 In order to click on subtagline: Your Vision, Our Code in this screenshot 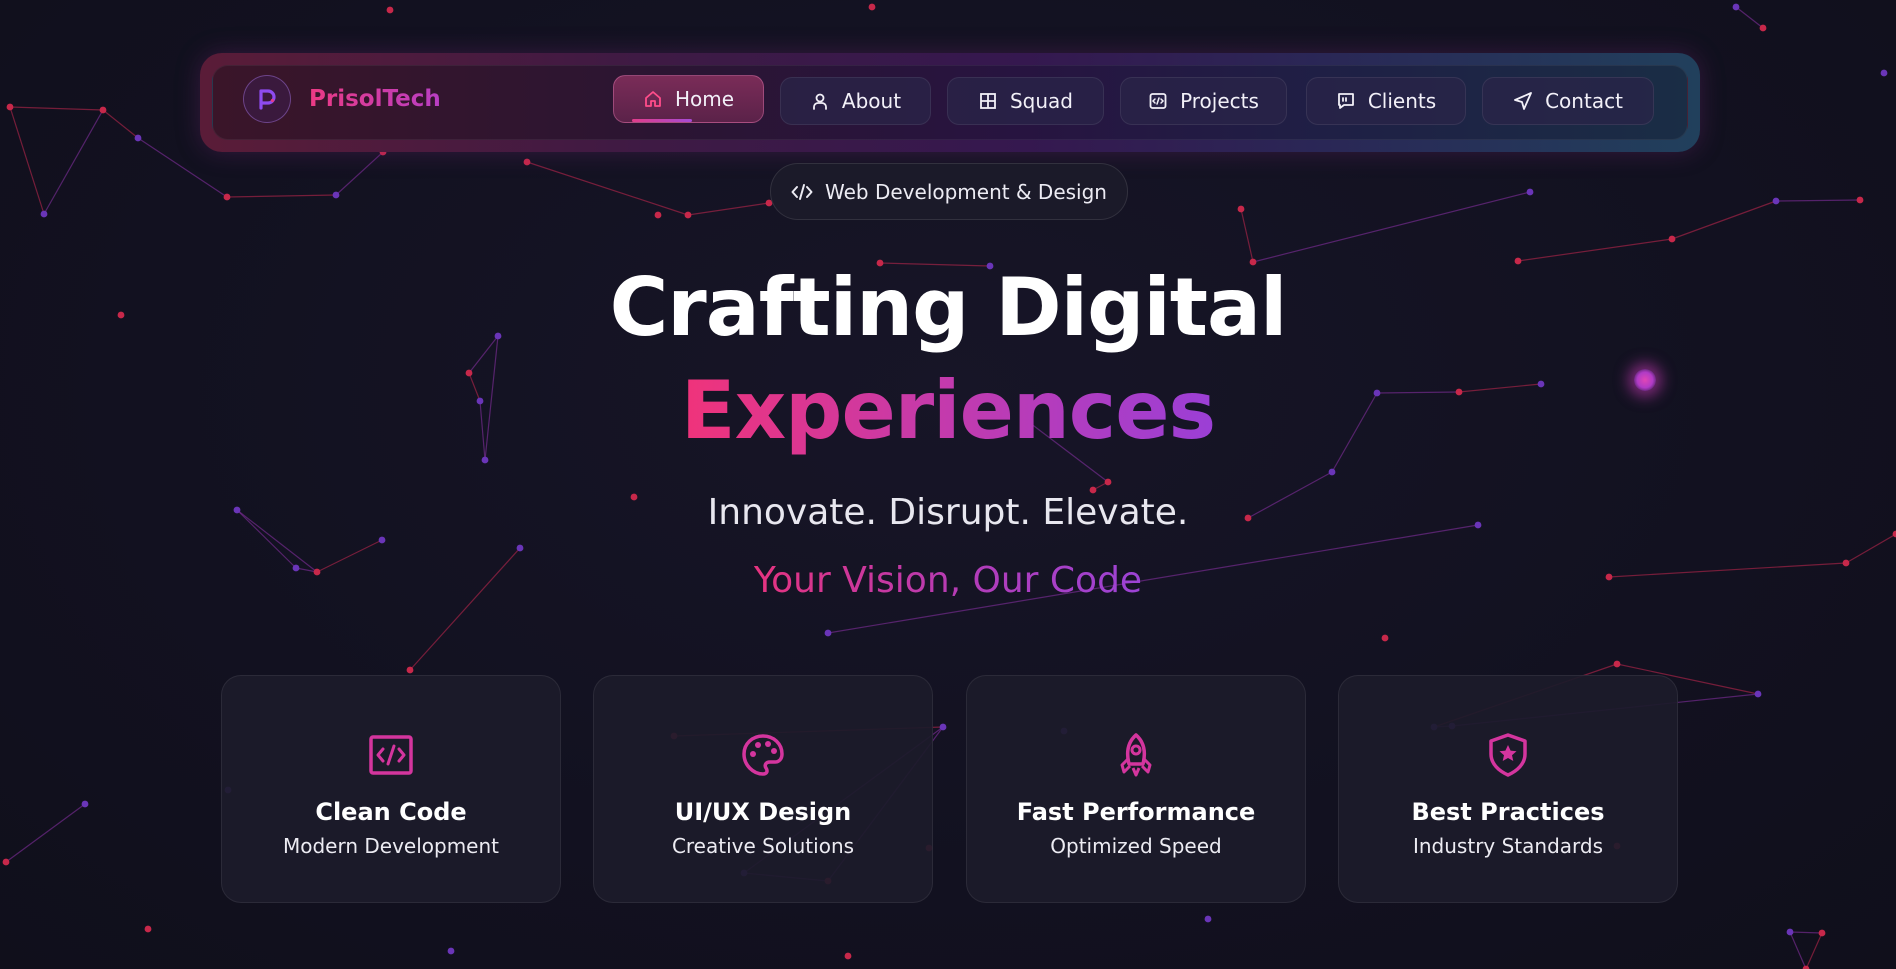, I will do `click(948, 580)`.